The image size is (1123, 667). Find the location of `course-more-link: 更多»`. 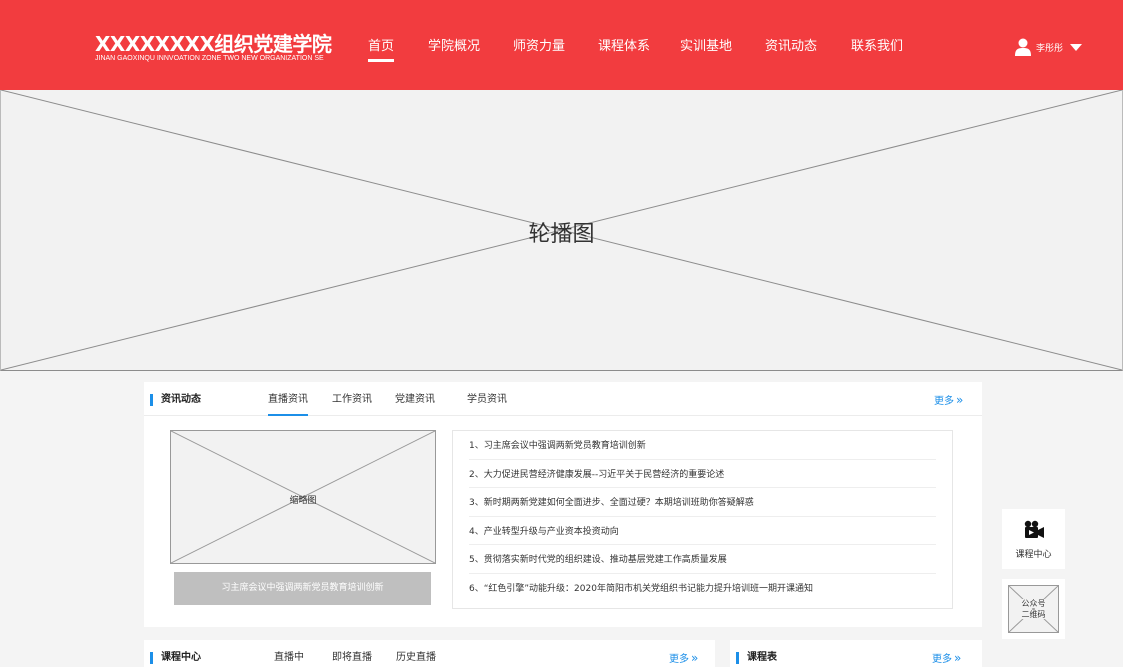

course-more-link: 更多» is located at coordinates (683, 659).